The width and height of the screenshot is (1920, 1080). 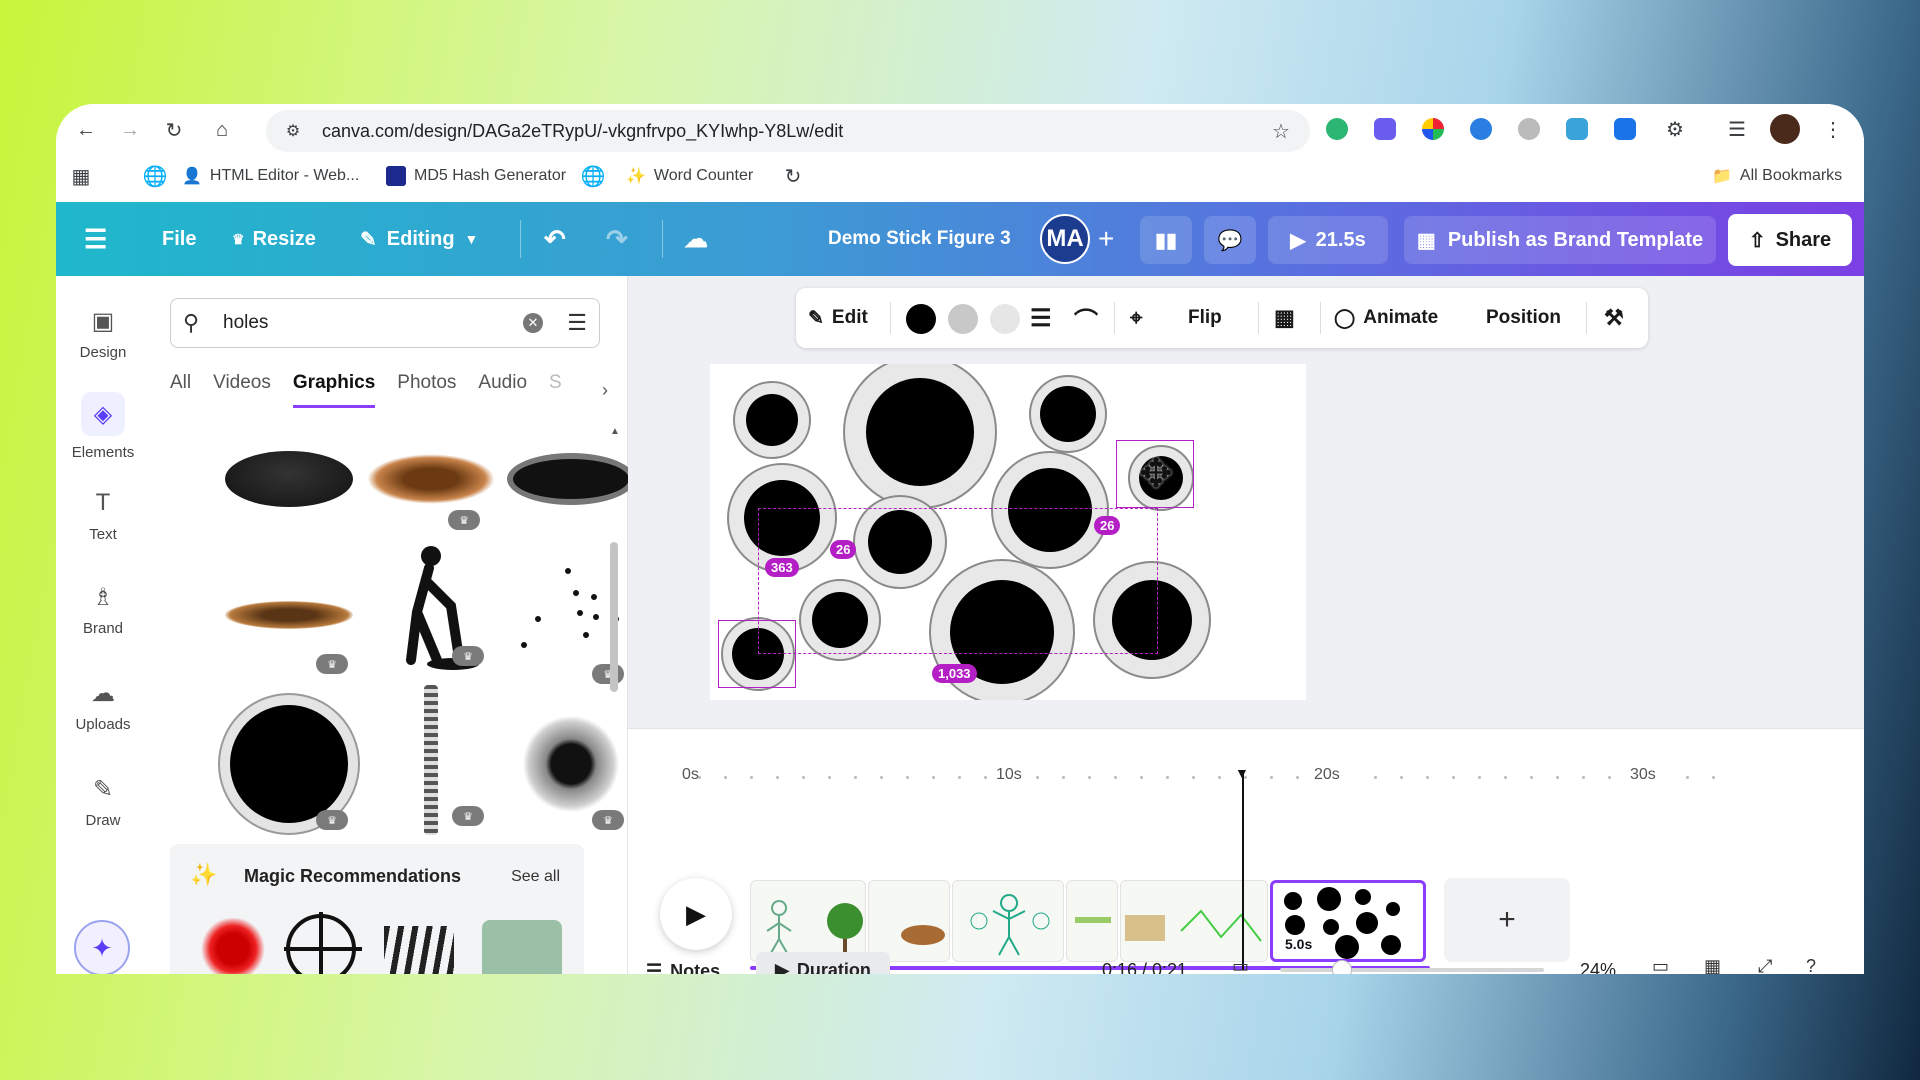 What do you see at coordinates (1712, 965) in the screenshot?
I see `grid-view-icon: ▦` at bounding box center [1712, 965].